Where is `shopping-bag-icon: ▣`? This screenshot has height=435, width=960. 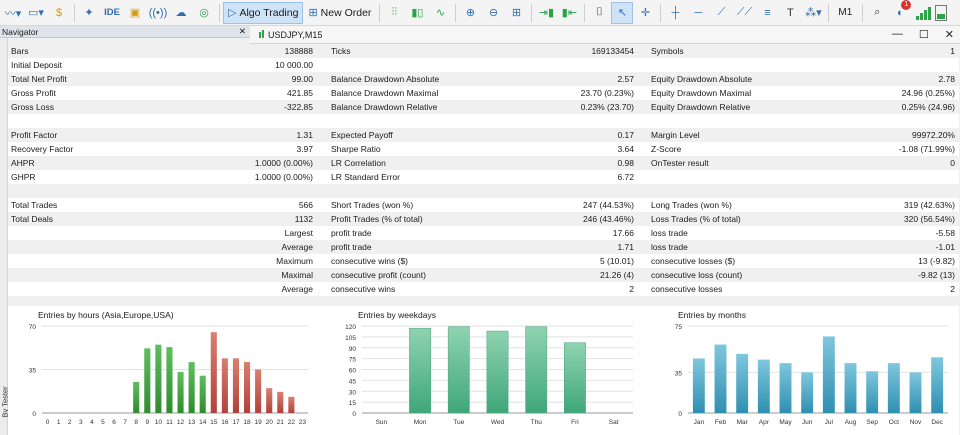 shopping-bag-icon: ▣ is located at coordinates (135, 13).